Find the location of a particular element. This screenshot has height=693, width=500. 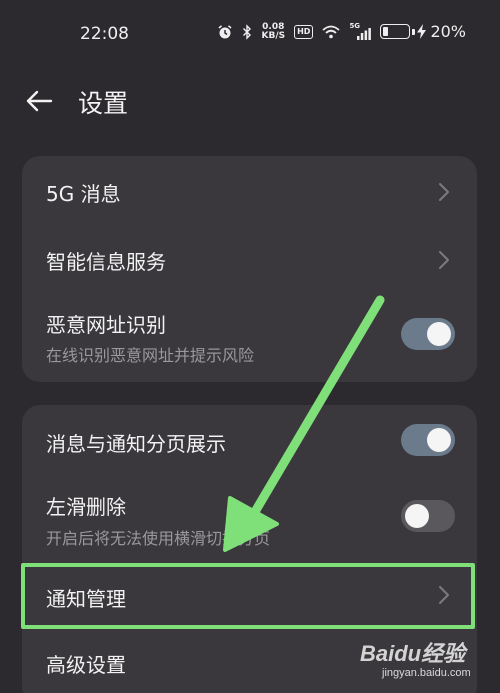

status-time: 22:08 is located at coordinates (104, 34).